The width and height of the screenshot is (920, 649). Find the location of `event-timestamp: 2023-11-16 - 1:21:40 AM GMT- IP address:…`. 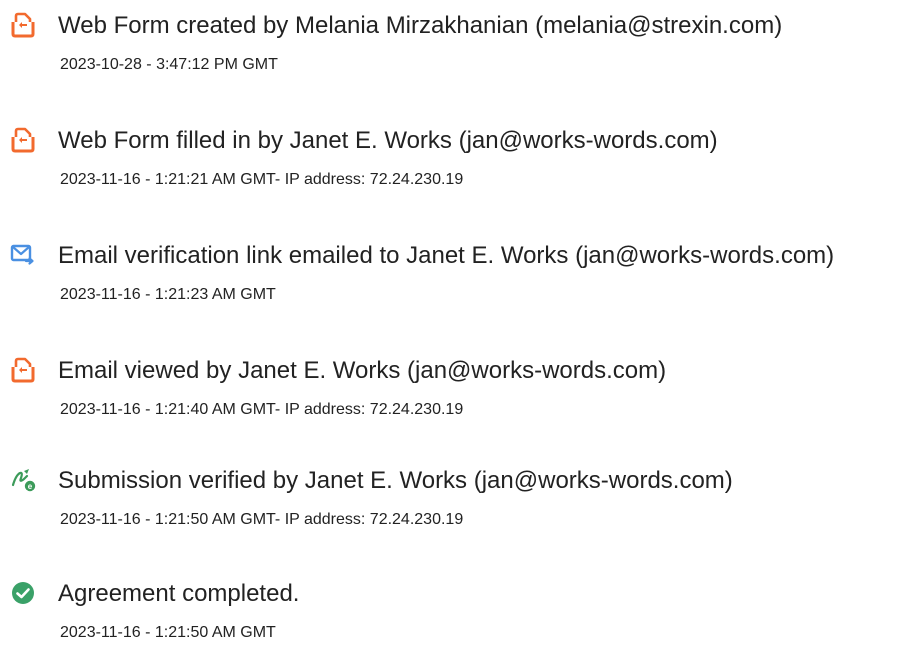

event-timestamp: 2023-11-16 - 1:21:40 AM GMT- IP address:… is located at coordinates (262, 409).